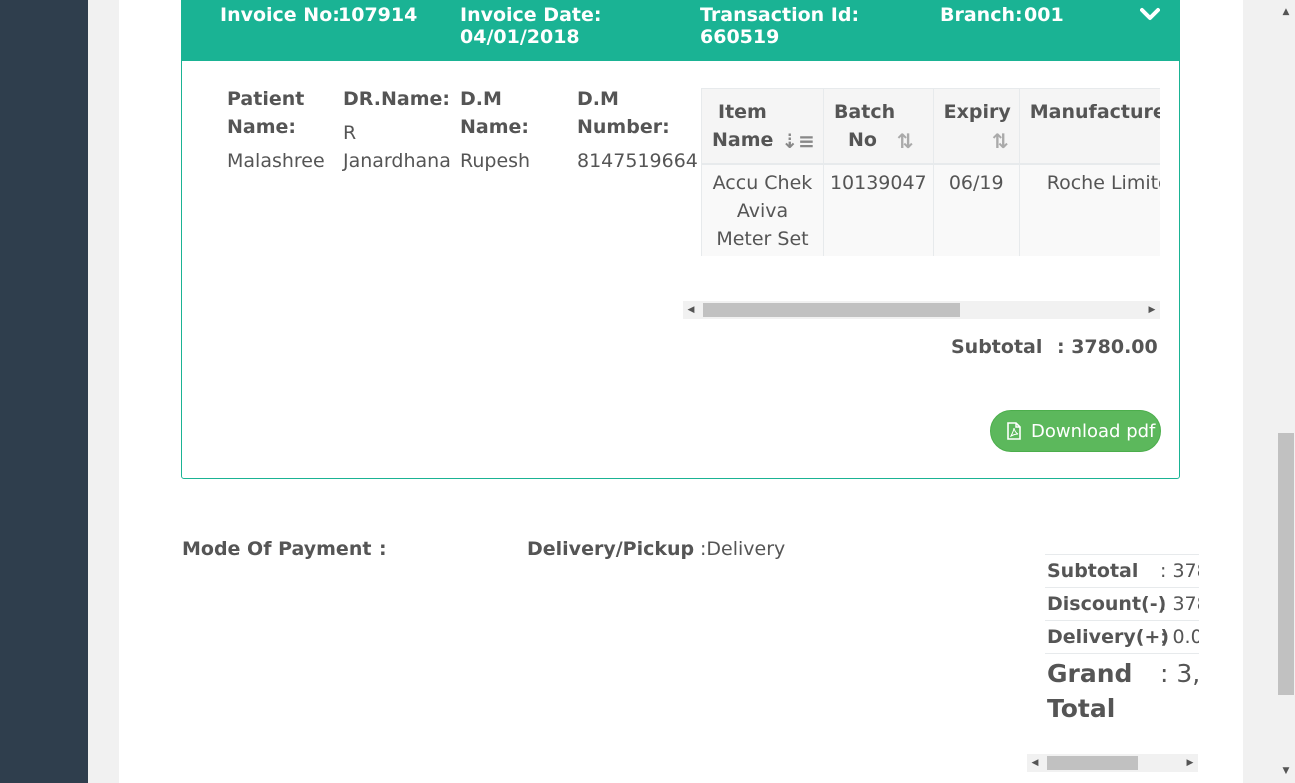 Image resolution: width=1295 pixels, height=783 pixels. Describe the element at coordinates (1081, 708) in the screenshot. I see `grand-total-label-2: Total` at that location.